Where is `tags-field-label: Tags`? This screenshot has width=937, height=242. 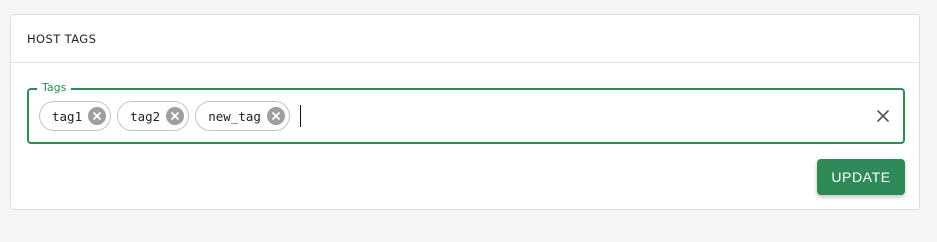
tags-field-label: Tags is located at coordinates (54, 88).